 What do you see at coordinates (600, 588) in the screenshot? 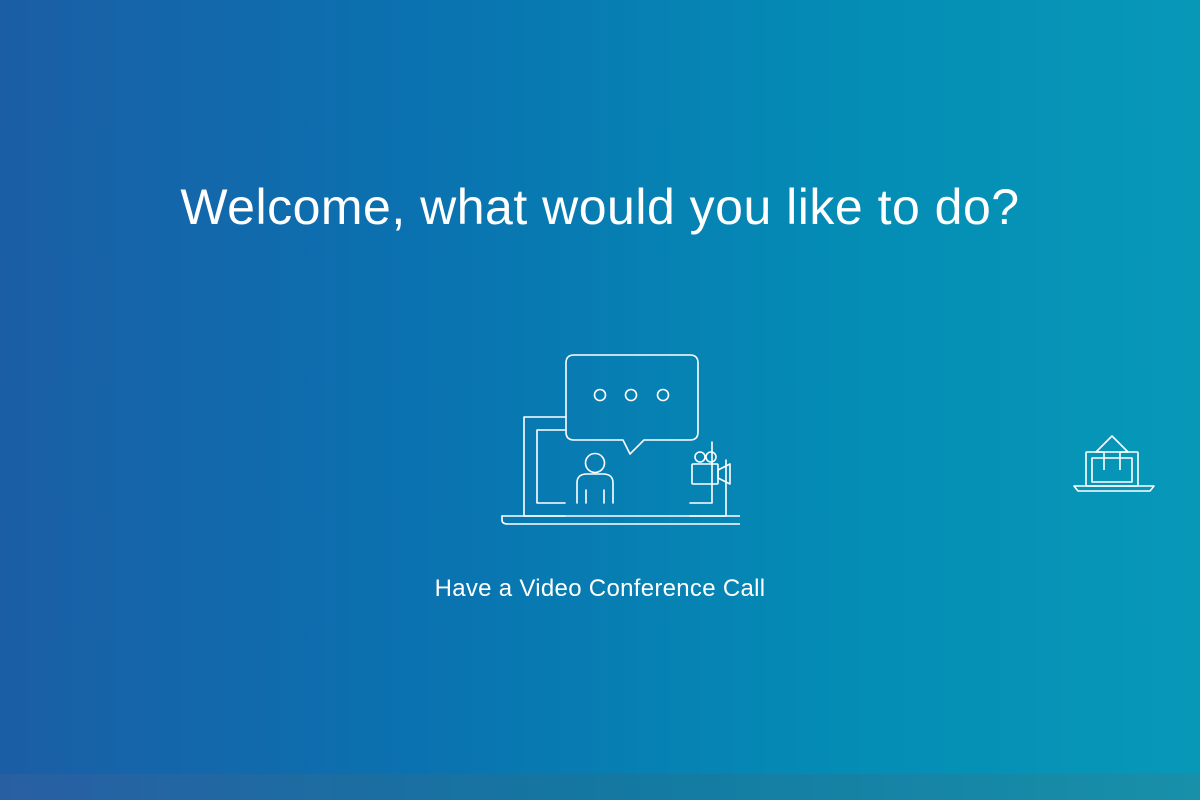
I see `video-conference-label: Have a Video Conference Call` at bounding box center [600, 588].